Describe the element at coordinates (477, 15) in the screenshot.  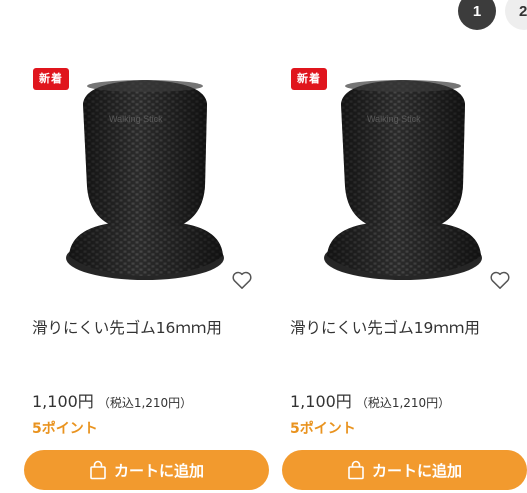
I see `page-1-button: 1` at that location.